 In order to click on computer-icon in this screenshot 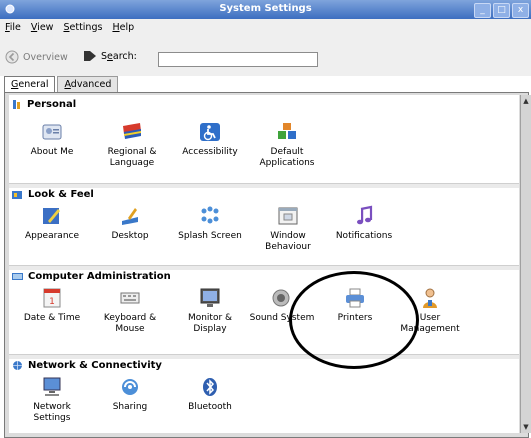, I will do `click(17, 276)`.